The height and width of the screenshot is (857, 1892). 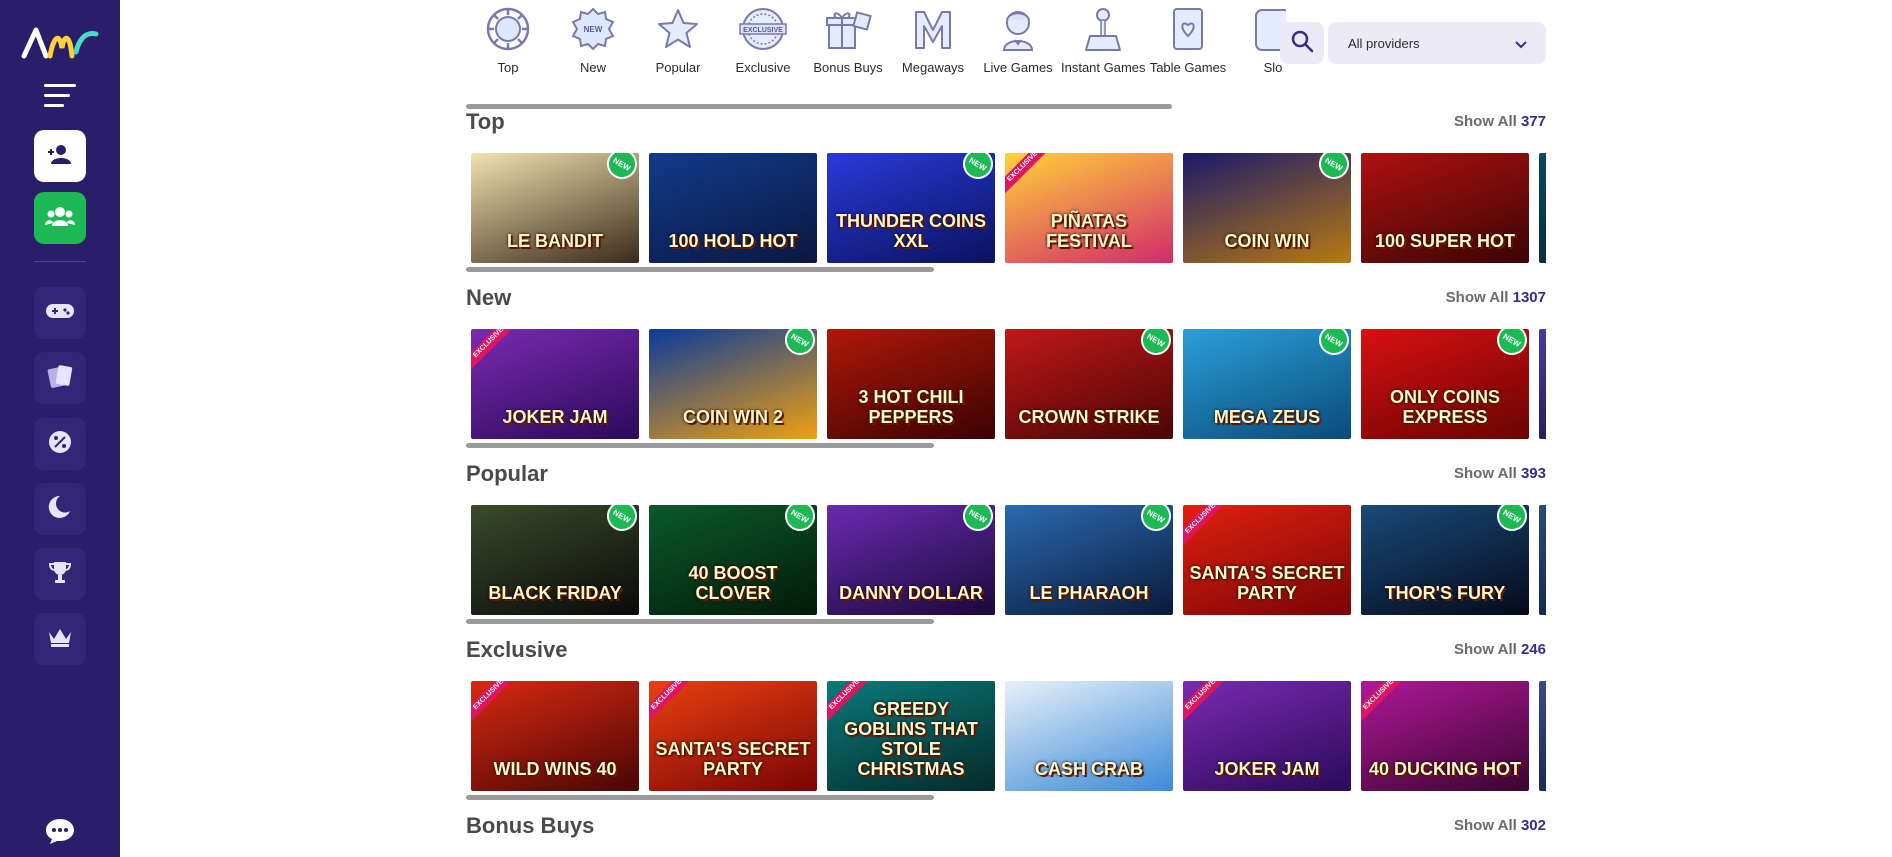 I want to click on show-all-link: Show All 302, so click(x=1500, y=825).